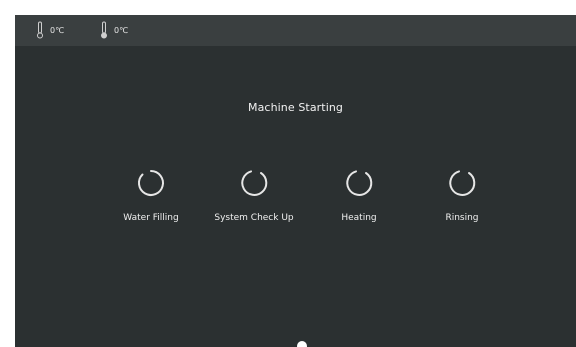  What do you see at coordinates (121, 30) in the screenshot?
I see `temperature-value-2: 0℃` at bounding box center [121, 30].